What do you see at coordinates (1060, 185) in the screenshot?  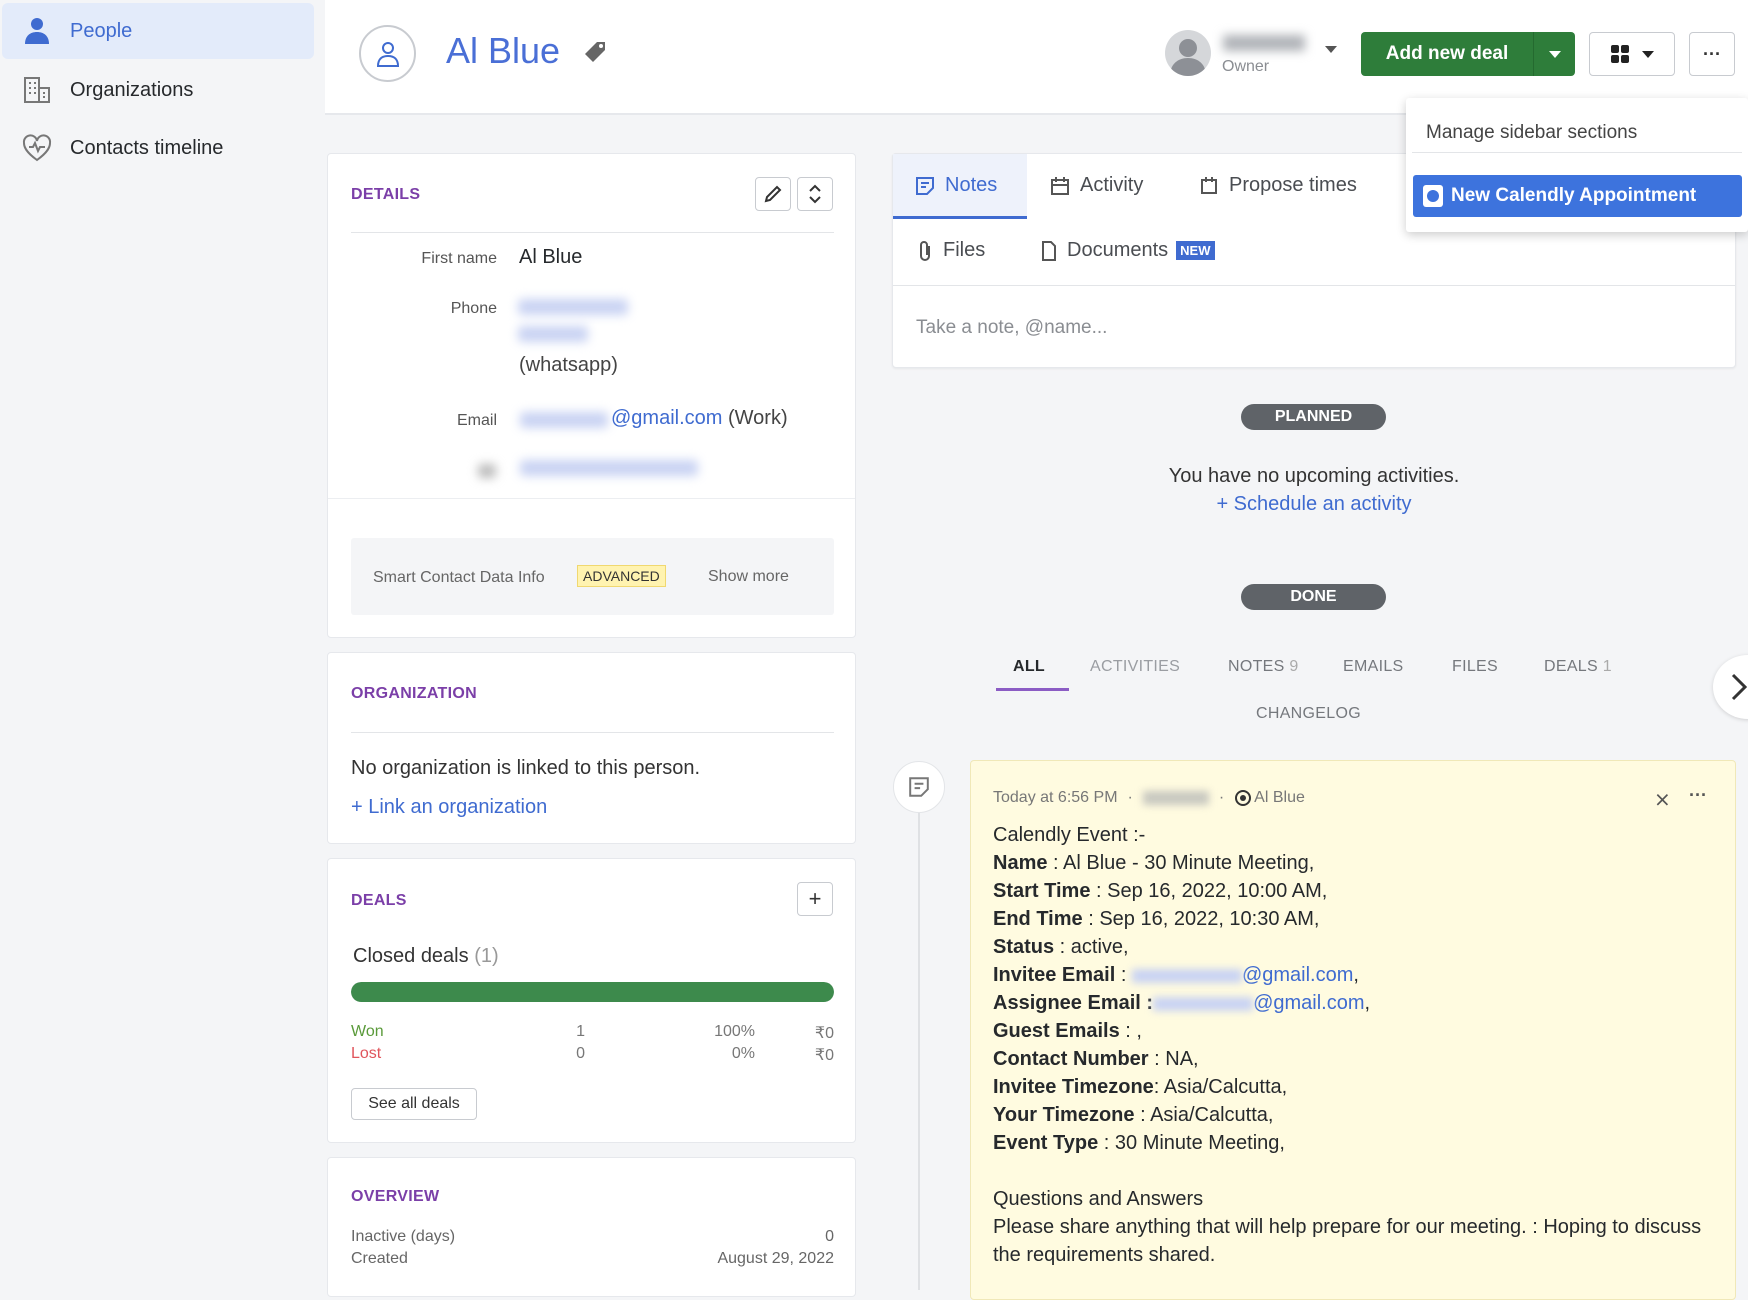 I see `calendar-icon` at bounding box center [1060, 185].